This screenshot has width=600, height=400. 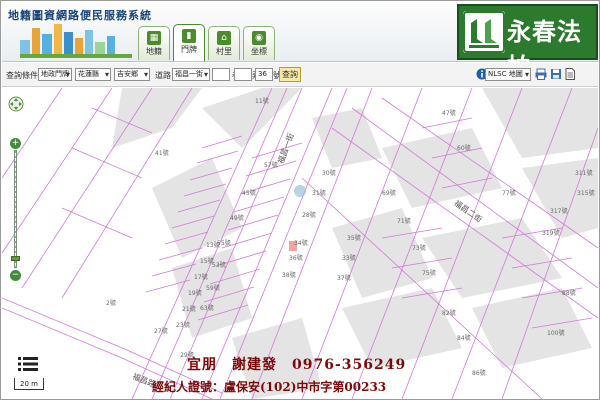 I want to click on parcel-number: 19號, so click(x=195, y=293).